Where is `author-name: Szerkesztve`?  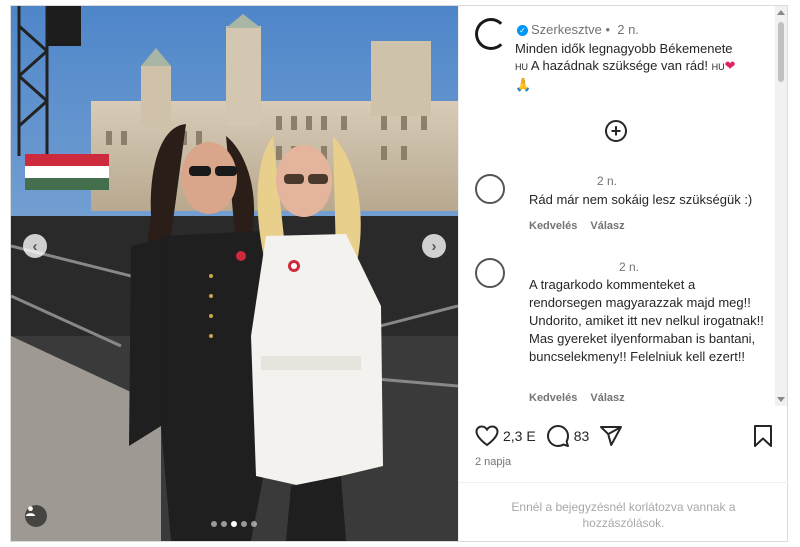
author-name: Szerkesztve is located at coordinates (566, 29).